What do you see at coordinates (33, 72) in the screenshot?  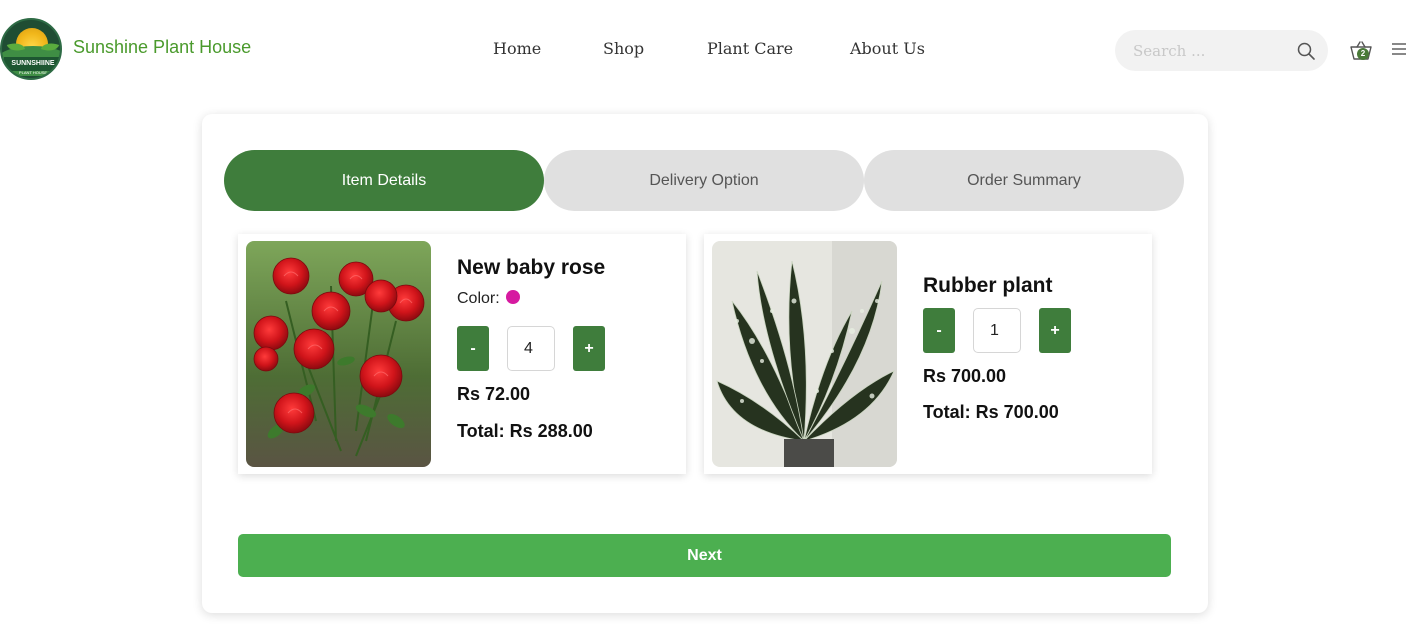 I see `logo-subtext: PLANT HOUSE` at bounding box center [33, 72].